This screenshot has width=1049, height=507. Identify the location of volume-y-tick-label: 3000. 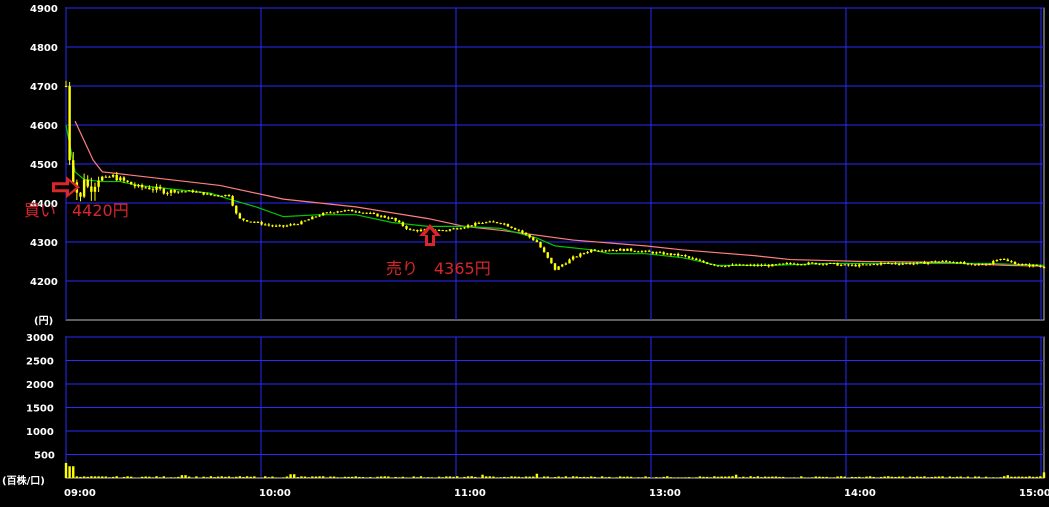
(40, 338).